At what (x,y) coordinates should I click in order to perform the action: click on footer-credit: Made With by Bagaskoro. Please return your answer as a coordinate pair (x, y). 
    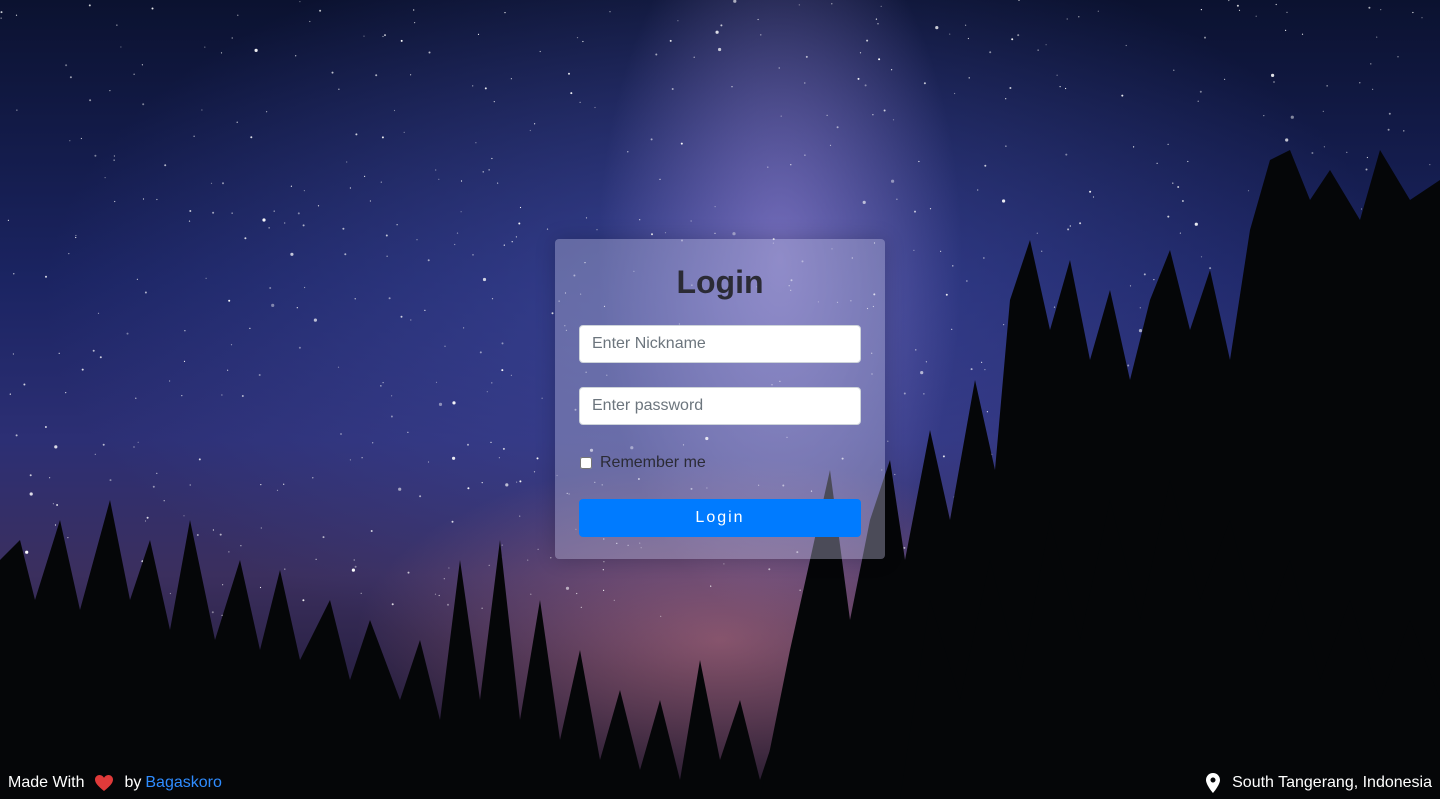
    Looking at the image, I should click on (115, 783).